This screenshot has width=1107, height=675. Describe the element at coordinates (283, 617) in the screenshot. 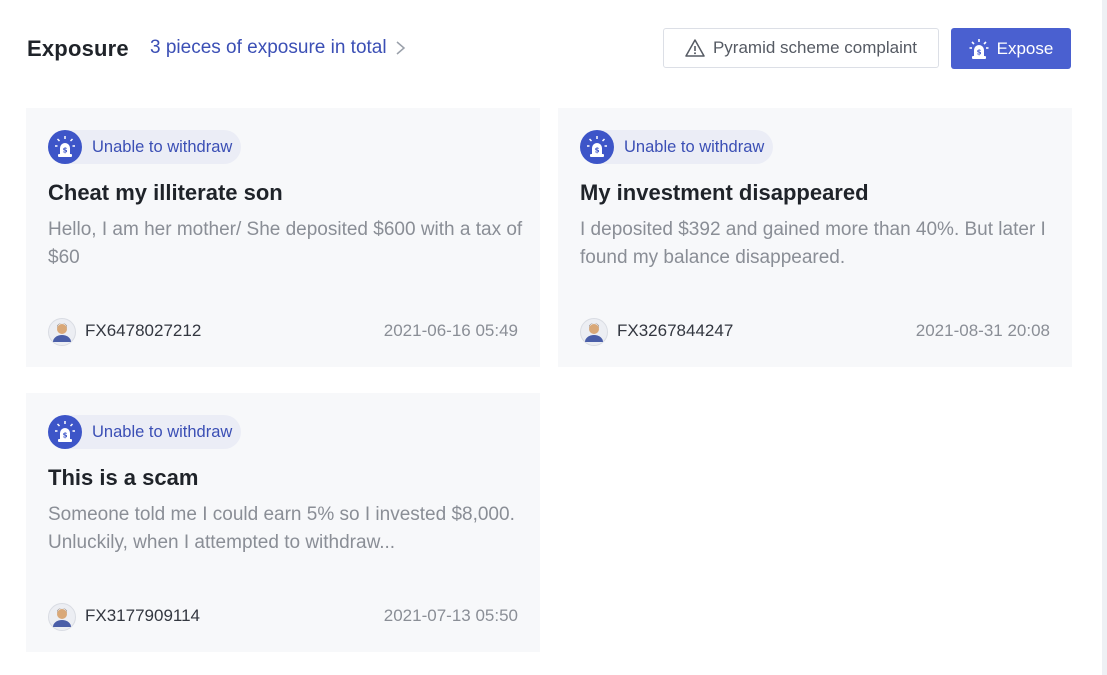

I see `card-footer: FX3177909114 2021-07-13 05:50` at that location.